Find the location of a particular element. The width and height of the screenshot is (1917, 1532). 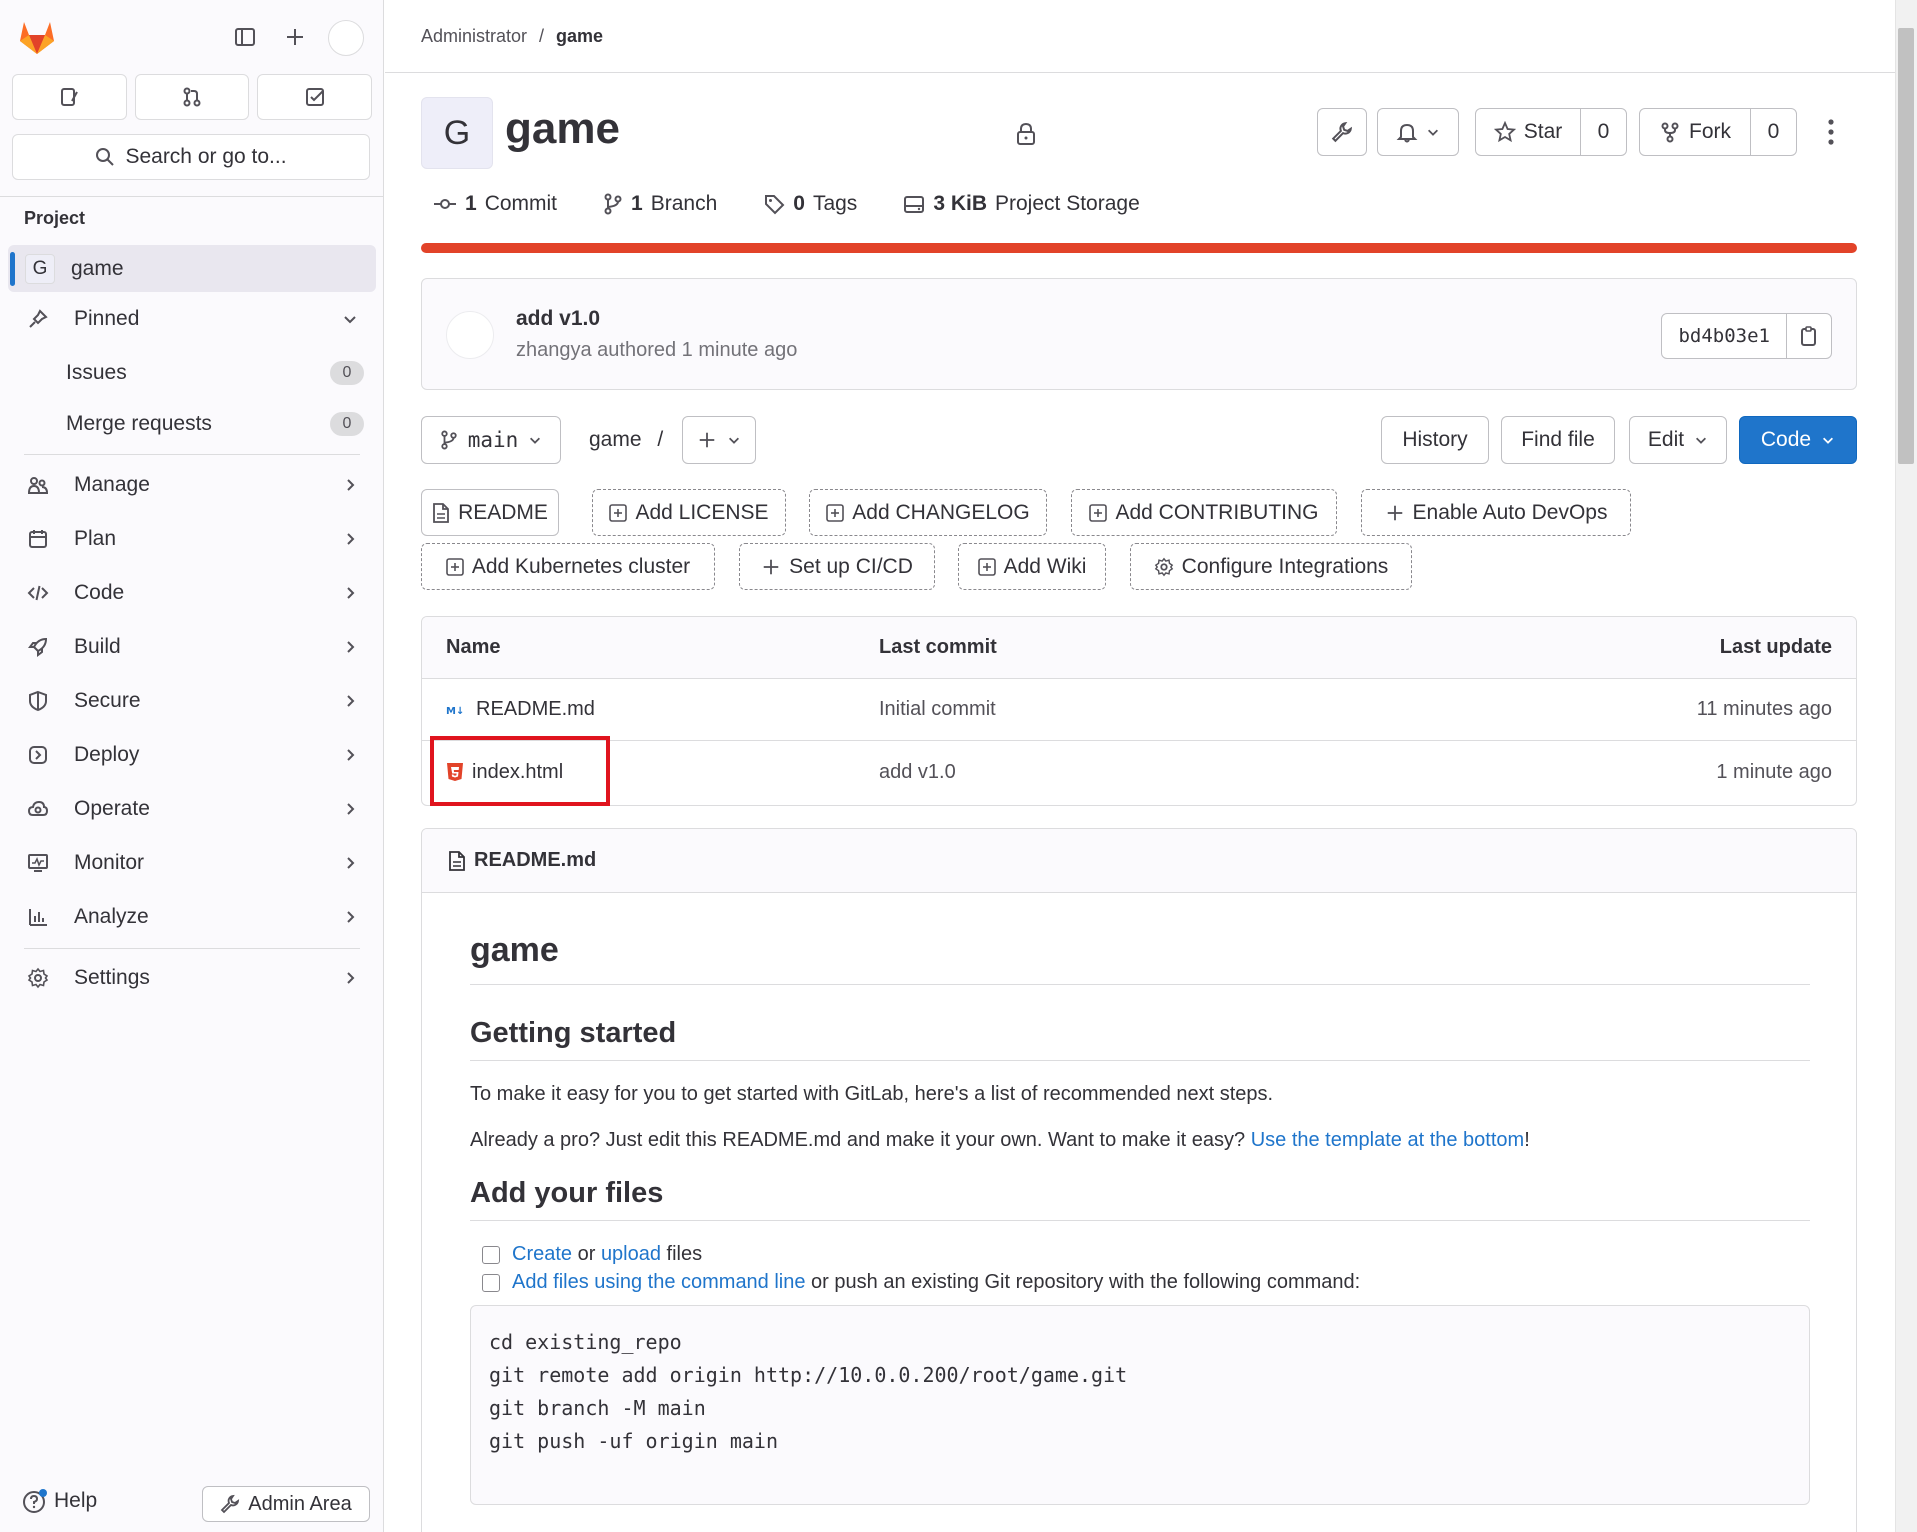

add-to-tree-dropdown is located at coordinates (719, 440).